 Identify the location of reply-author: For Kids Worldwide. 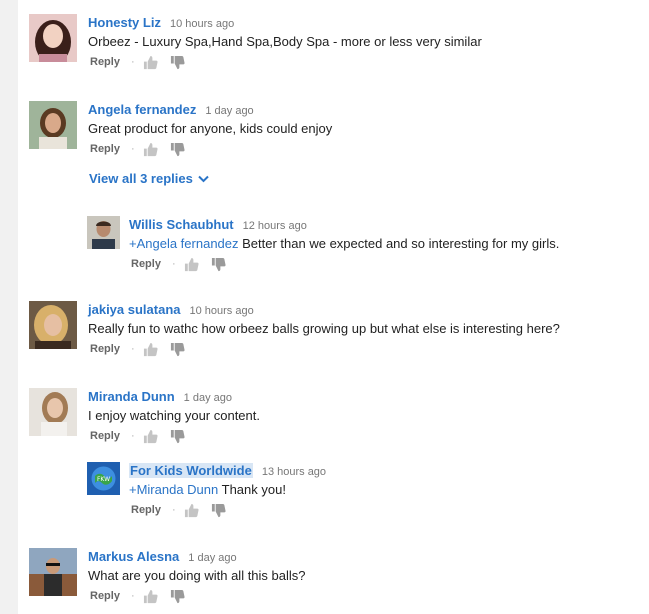
(191, 470).